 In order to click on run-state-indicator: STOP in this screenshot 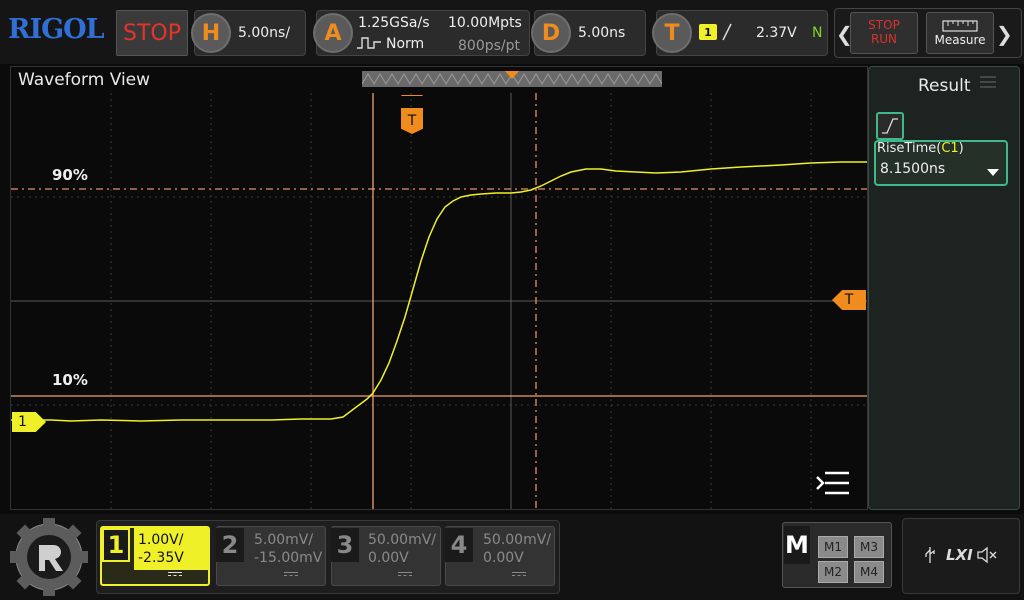, I will do `click(152, 33)`.